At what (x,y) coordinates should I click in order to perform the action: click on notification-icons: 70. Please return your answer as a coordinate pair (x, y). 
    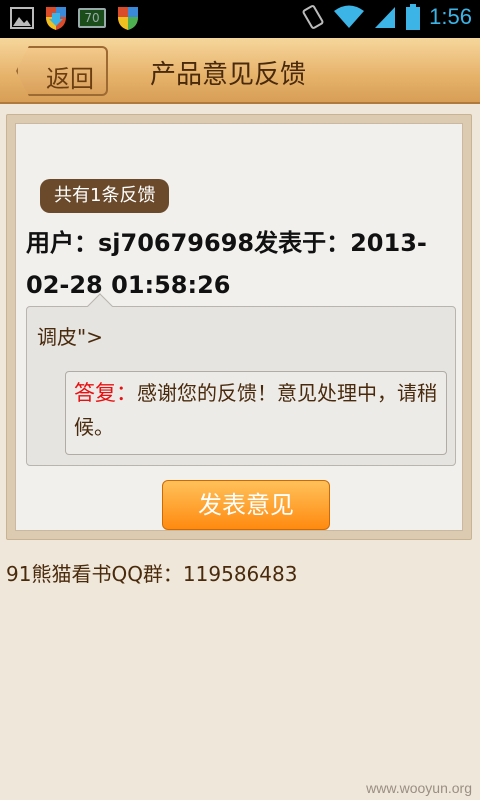
    Looking at the image, I should click on (75, 18).